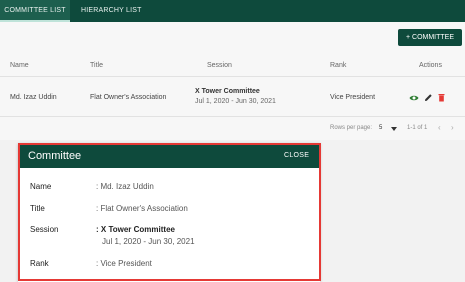 This screenshot has height=282, width=465. I want to click on column-header-name: Name, so click(19, 65).